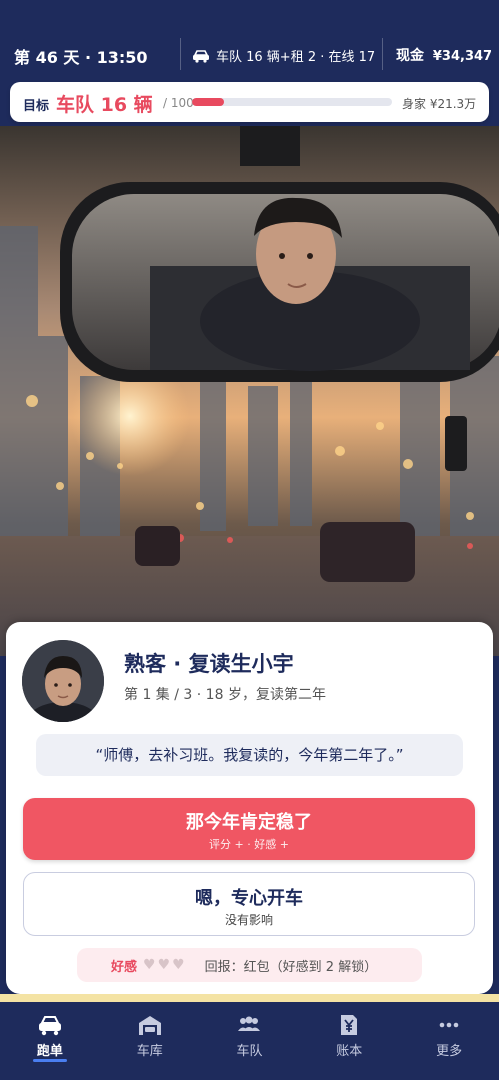 This screenshot has height=1080, width=499. I want to click on goal-progress-bar, so click(292, 102).